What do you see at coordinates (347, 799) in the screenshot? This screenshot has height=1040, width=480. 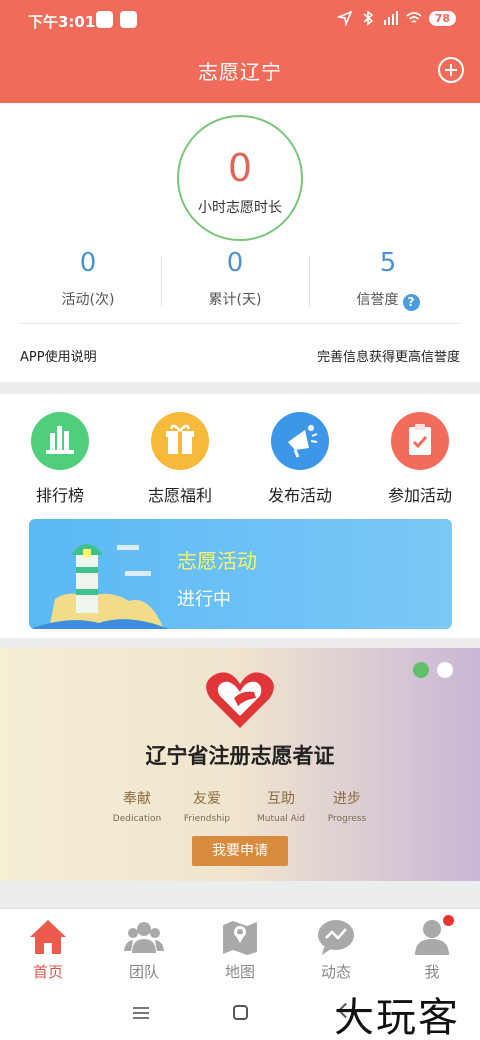 I see `value-cn: 进步` at bounding box center [347, 799].